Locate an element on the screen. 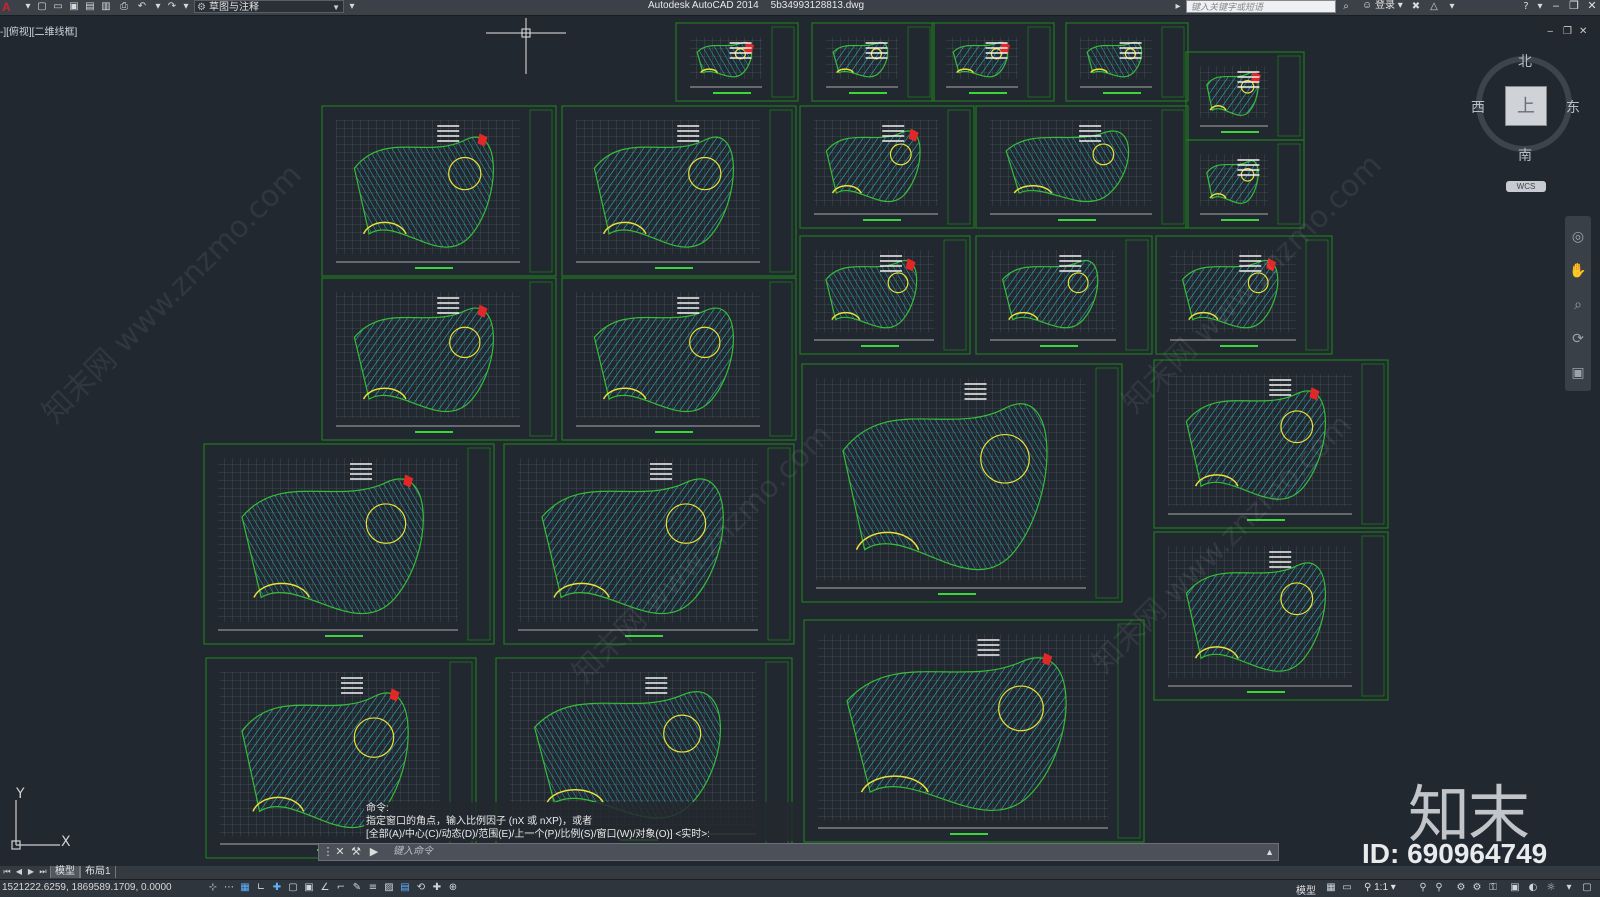 The height and width of the screenshot is (897, 1600). next-tab-icon: ▶ is located at coordinates (31, 872).